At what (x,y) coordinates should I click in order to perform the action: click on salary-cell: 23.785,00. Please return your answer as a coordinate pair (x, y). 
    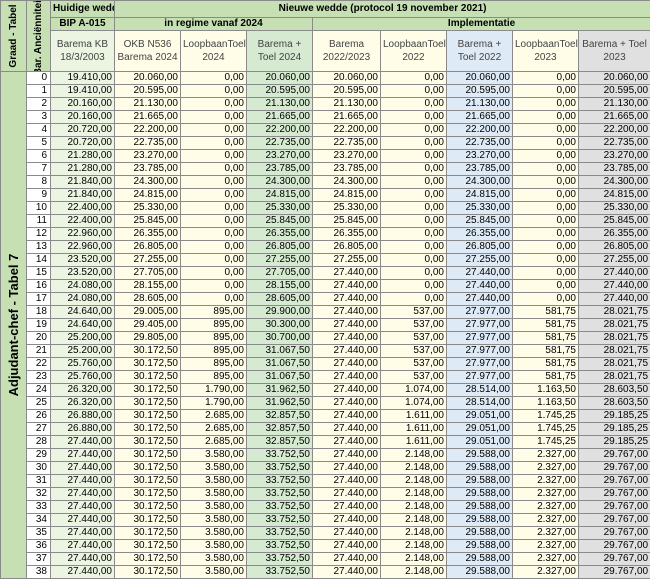
    Looking at the image, I should click on (613, 169).